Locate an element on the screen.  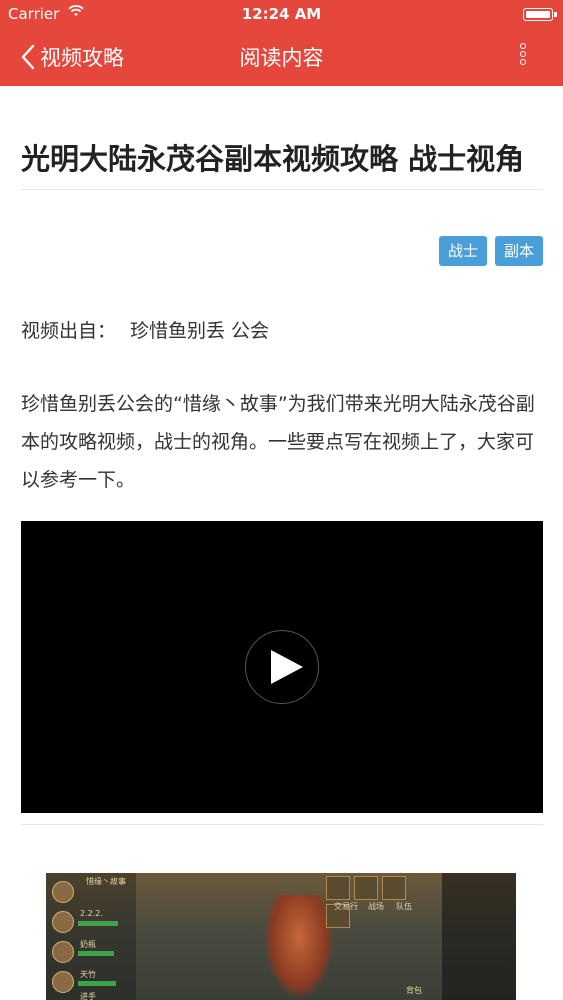
menu-icons is located at coordinates (381, 902).